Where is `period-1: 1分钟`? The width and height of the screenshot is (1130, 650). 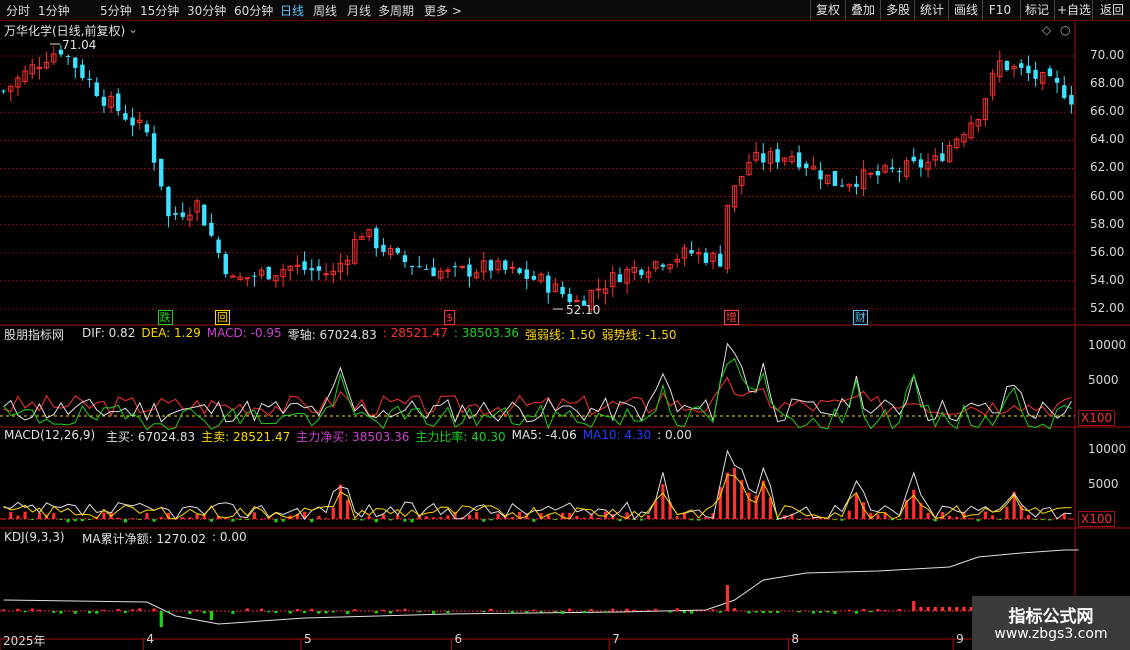
period-1: 1分钟 is located at coordinates (54, 10).